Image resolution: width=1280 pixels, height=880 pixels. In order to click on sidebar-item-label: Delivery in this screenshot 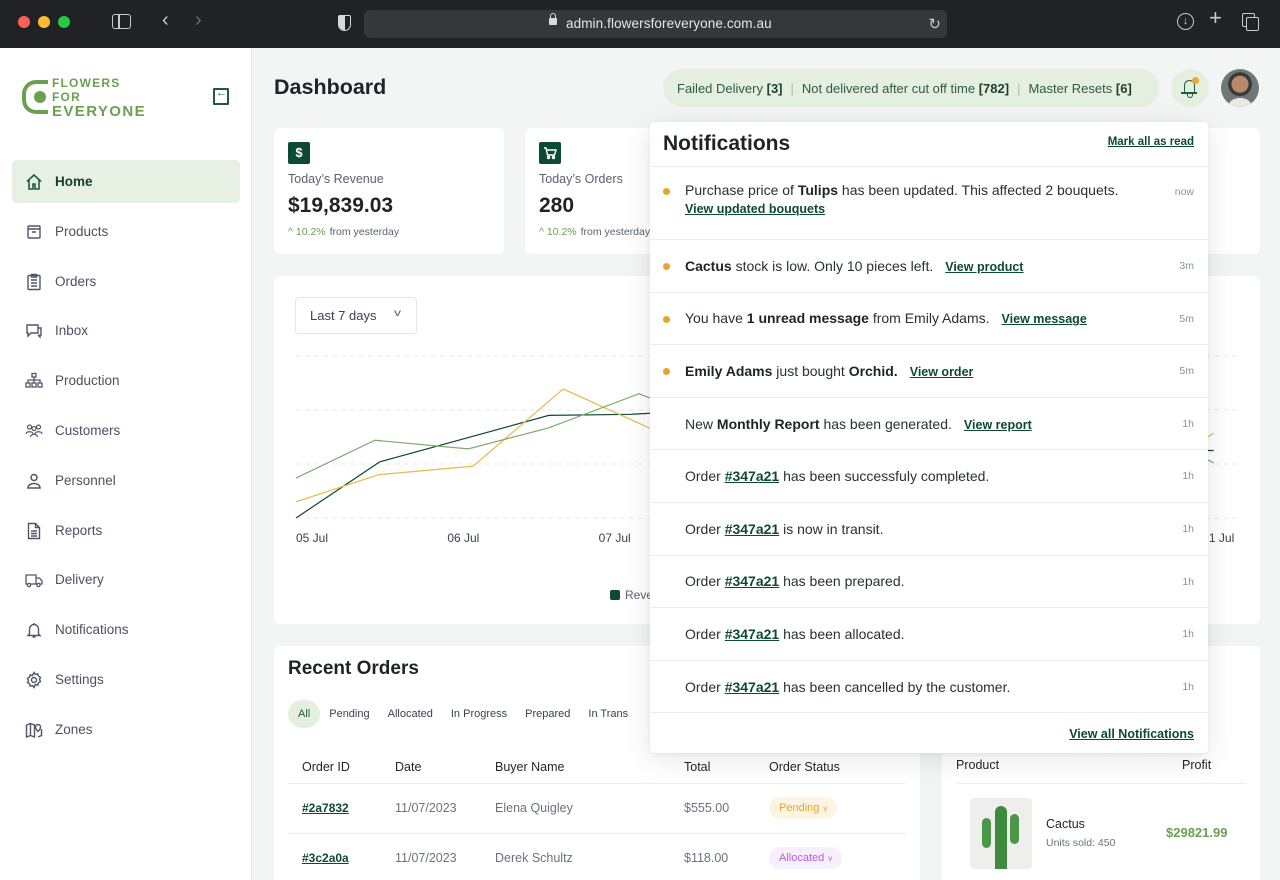, I will do `click(79, 580)`.